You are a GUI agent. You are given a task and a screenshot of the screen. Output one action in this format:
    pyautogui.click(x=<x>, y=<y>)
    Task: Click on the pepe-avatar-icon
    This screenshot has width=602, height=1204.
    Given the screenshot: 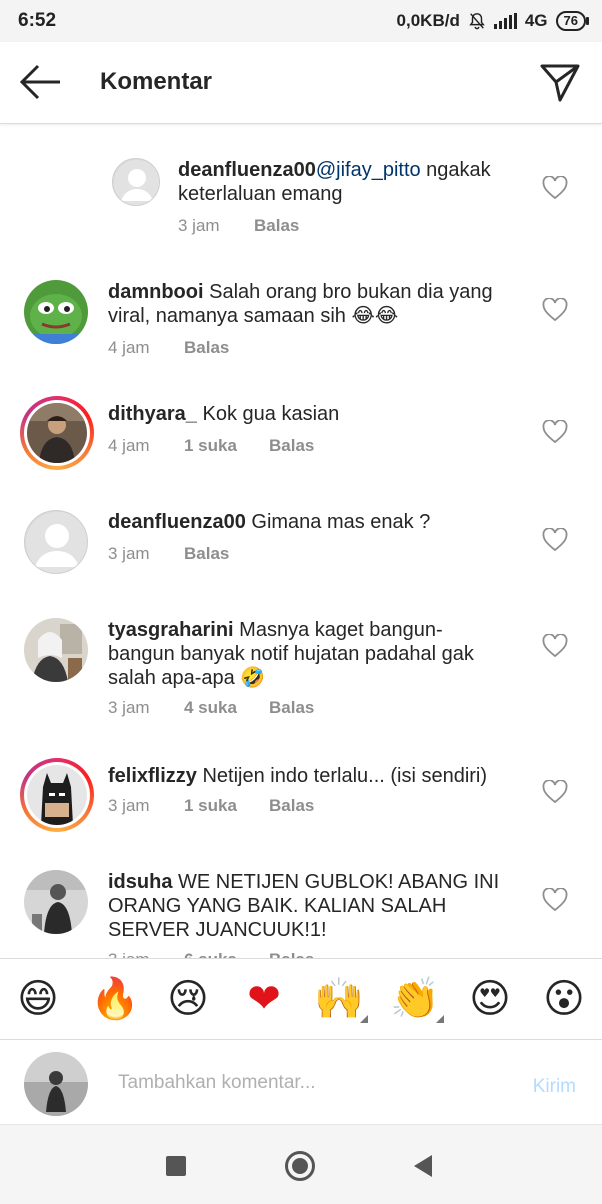 What is the action you would take?
    pyautogui.click(x=56, y=312)
    